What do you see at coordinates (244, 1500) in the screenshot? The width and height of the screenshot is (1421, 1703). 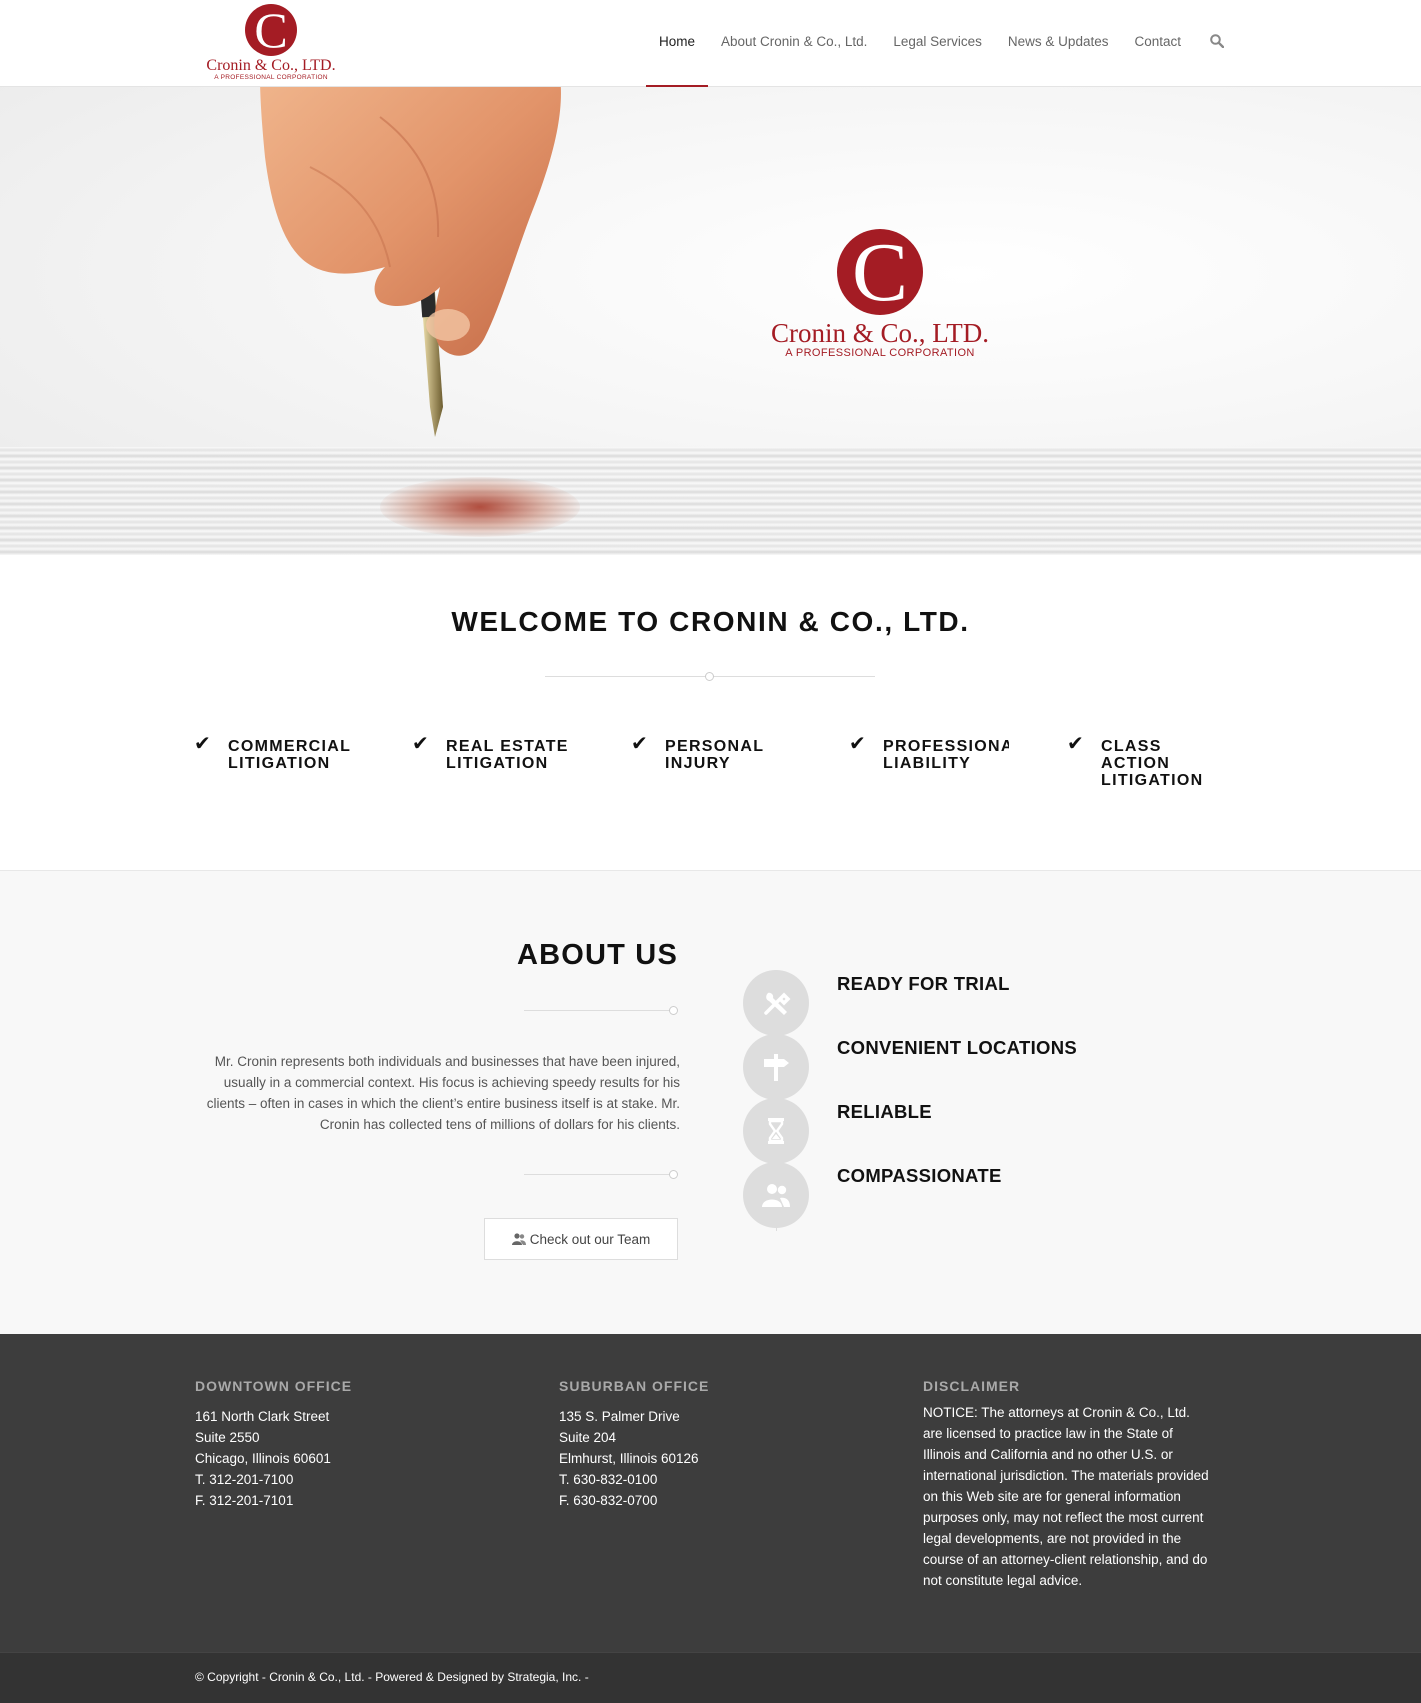 I see `fax-line: F. 312-201-7101` at bounding box center [244, 1500].